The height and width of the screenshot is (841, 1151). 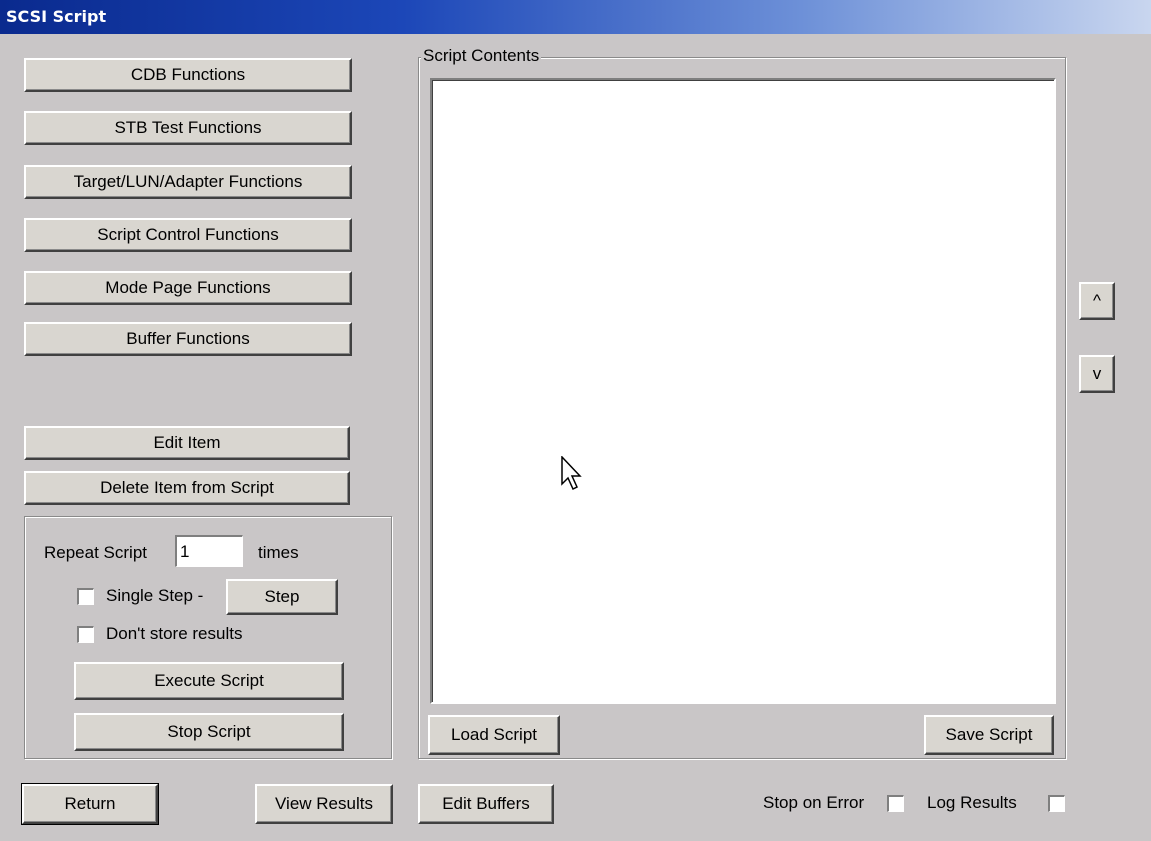 What do you see at coordinates (324, 804) in the screenshot?
I see `view-results-button: View Results` at bounding box center [324, 804].